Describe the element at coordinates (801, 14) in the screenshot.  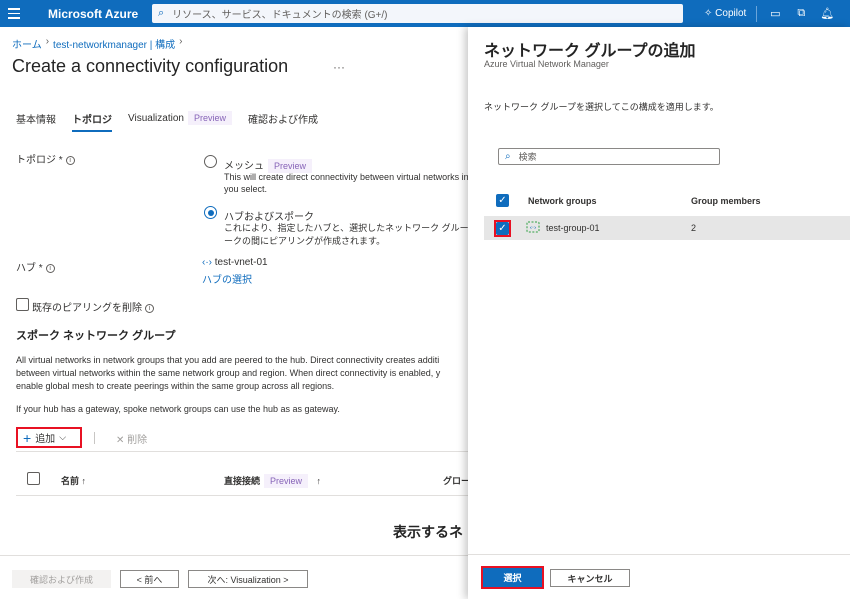
I see `directory-filter-icon: ⧉` at that location.